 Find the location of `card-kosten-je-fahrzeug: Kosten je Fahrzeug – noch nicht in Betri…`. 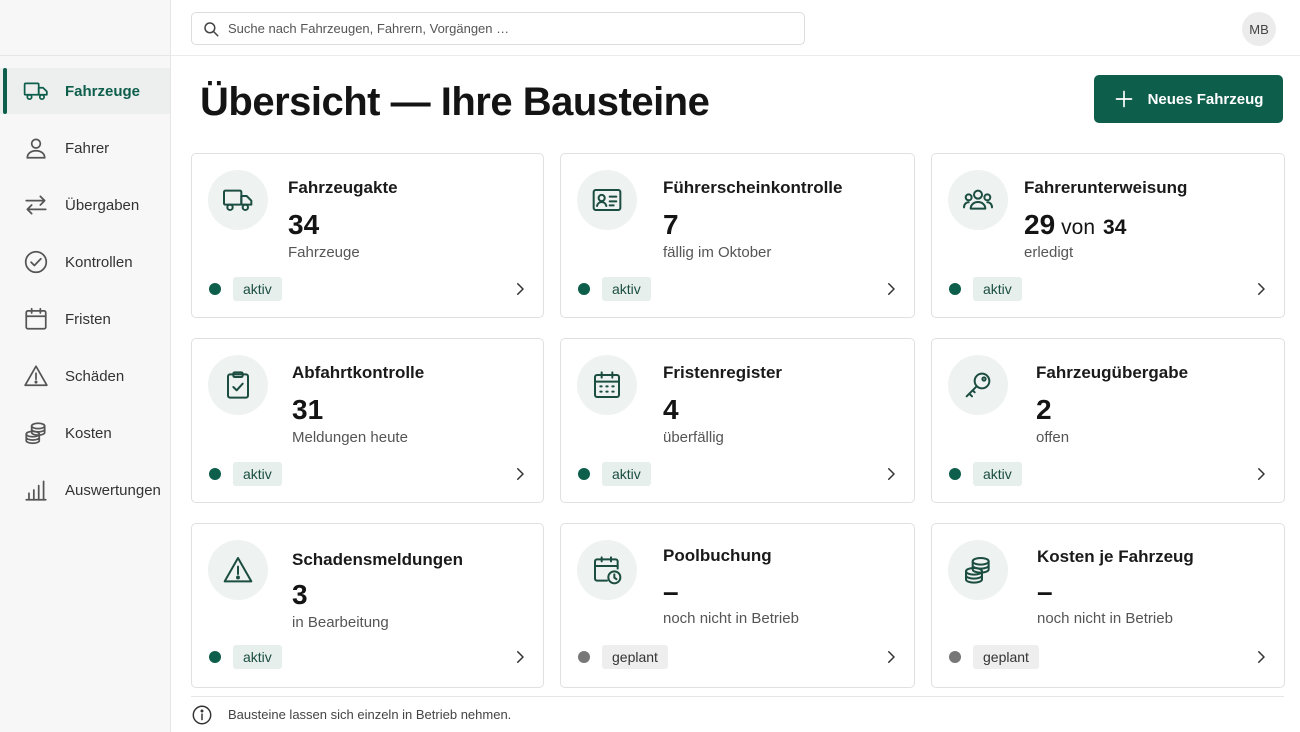

card-kosten-je-fahrzeug: Kosten je Fahrzeug – noch nicht in Betri… is located at coordinates (1108, 605).